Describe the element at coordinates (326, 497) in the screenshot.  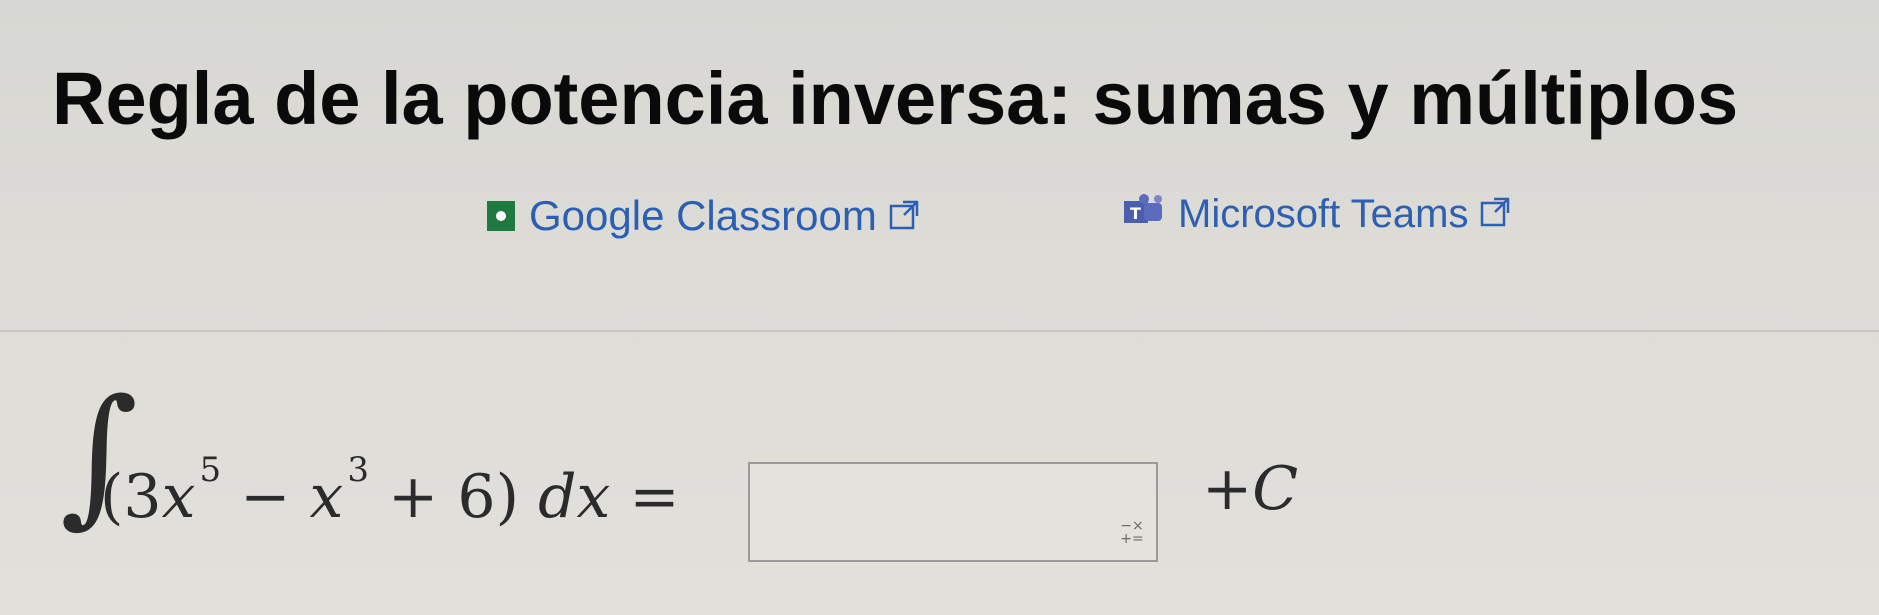
I see `integrand-var-2: x` at that location.